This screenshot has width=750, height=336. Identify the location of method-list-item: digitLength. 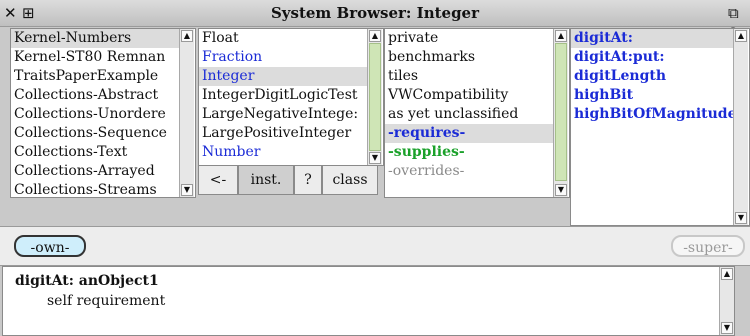
(652, 76).